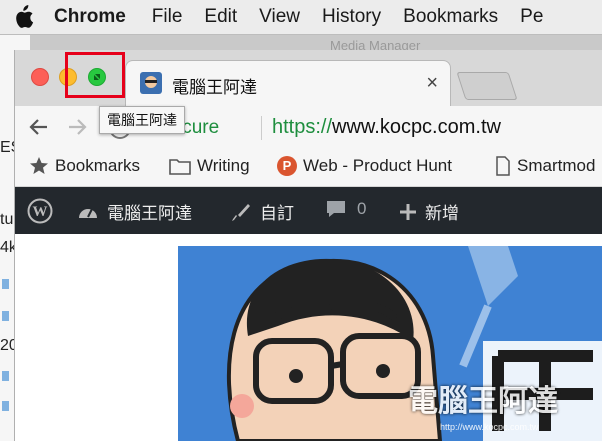 Image resolution: width=602 pixels, height=441 pixels. I want to click on new-tab-button, so click(487, 86).